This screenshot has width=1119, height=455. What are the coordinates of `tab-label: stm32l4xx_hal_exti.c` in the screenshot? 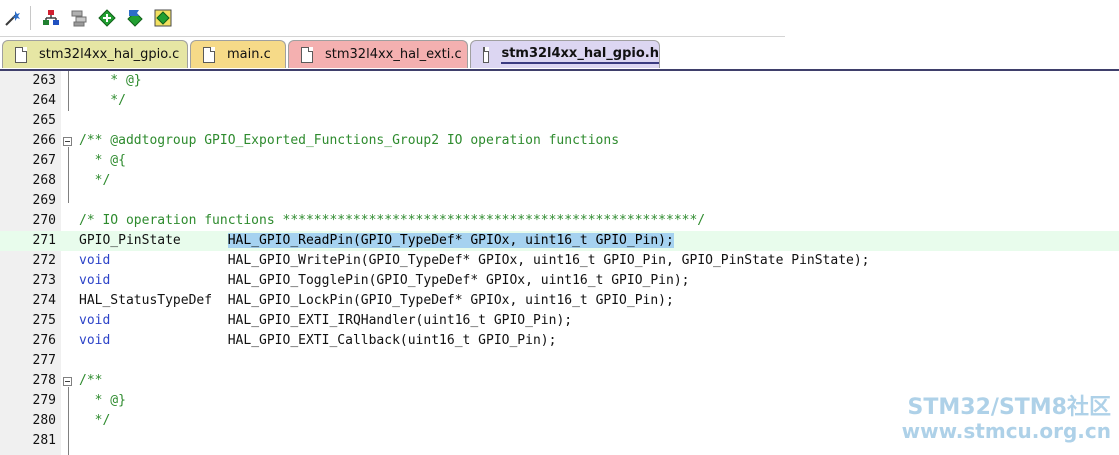 It's located at (393, 54).